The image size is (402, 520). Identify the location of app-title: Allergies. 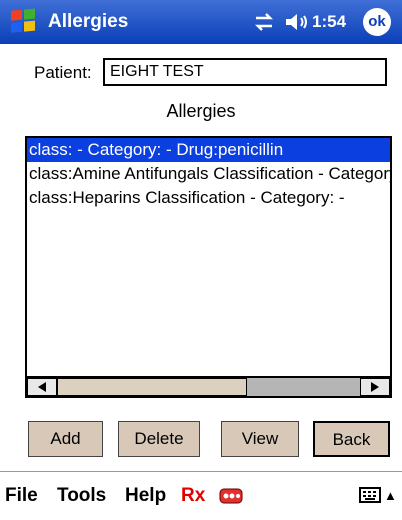
(88, 21).